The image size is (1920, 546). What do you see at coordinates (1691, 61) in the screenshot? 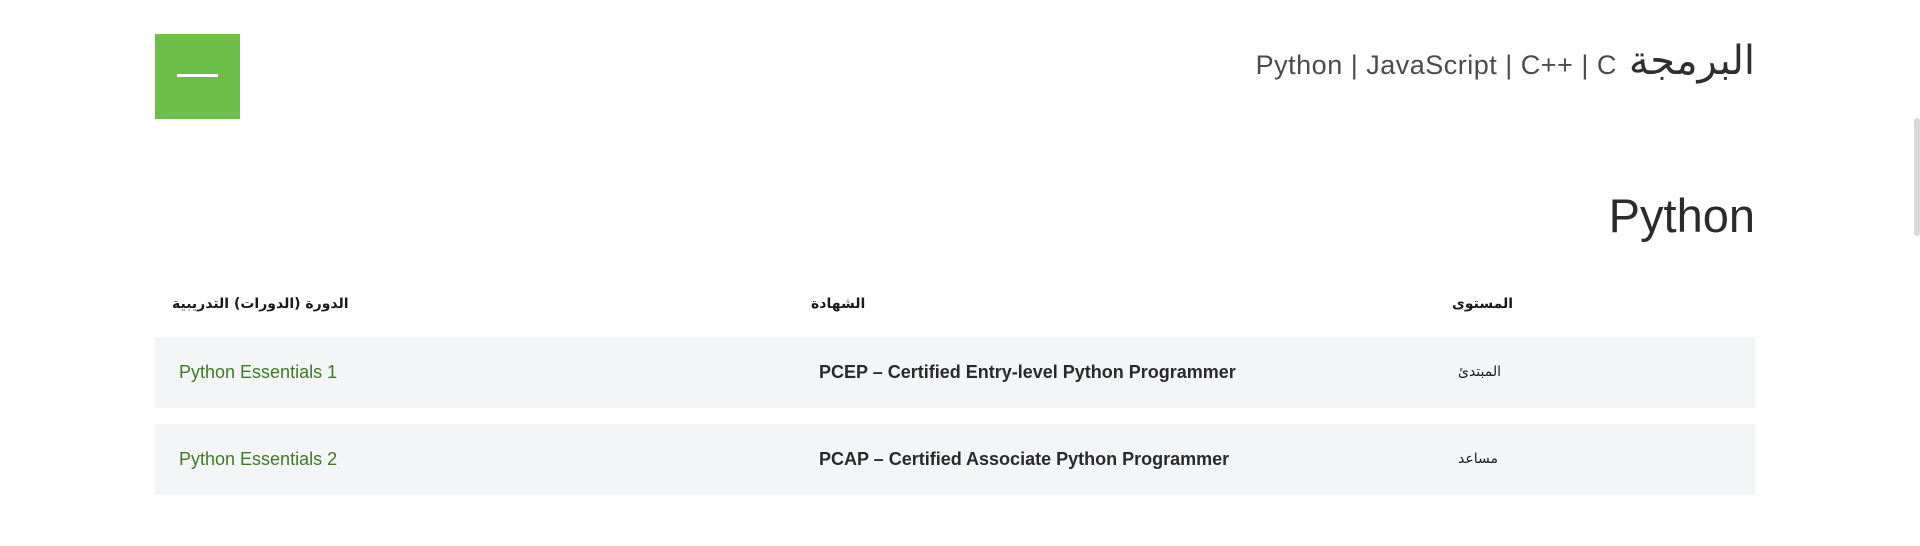
I see `section-title: البرمجة` at bounding box center [1691, 61].